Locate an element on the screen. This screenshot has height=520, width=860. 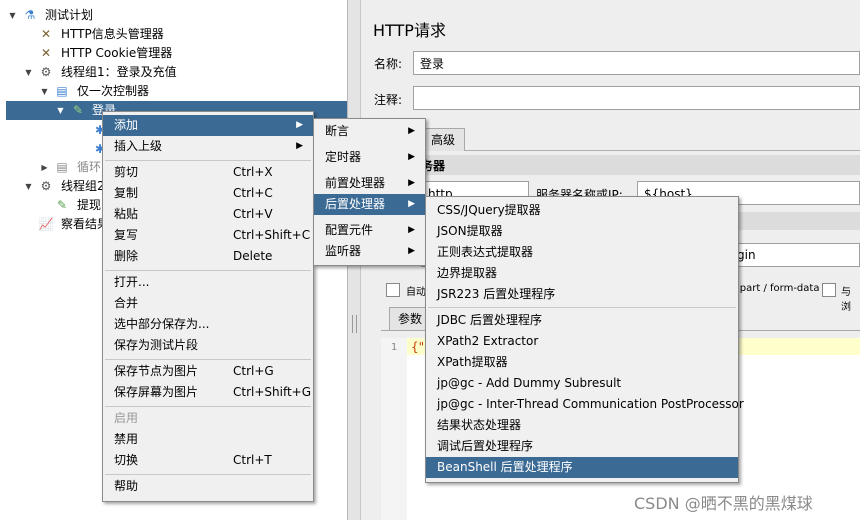
menu-item-save-node-image: 保存节点为图片 Ctrl+G is located at coordinates (208, 371).